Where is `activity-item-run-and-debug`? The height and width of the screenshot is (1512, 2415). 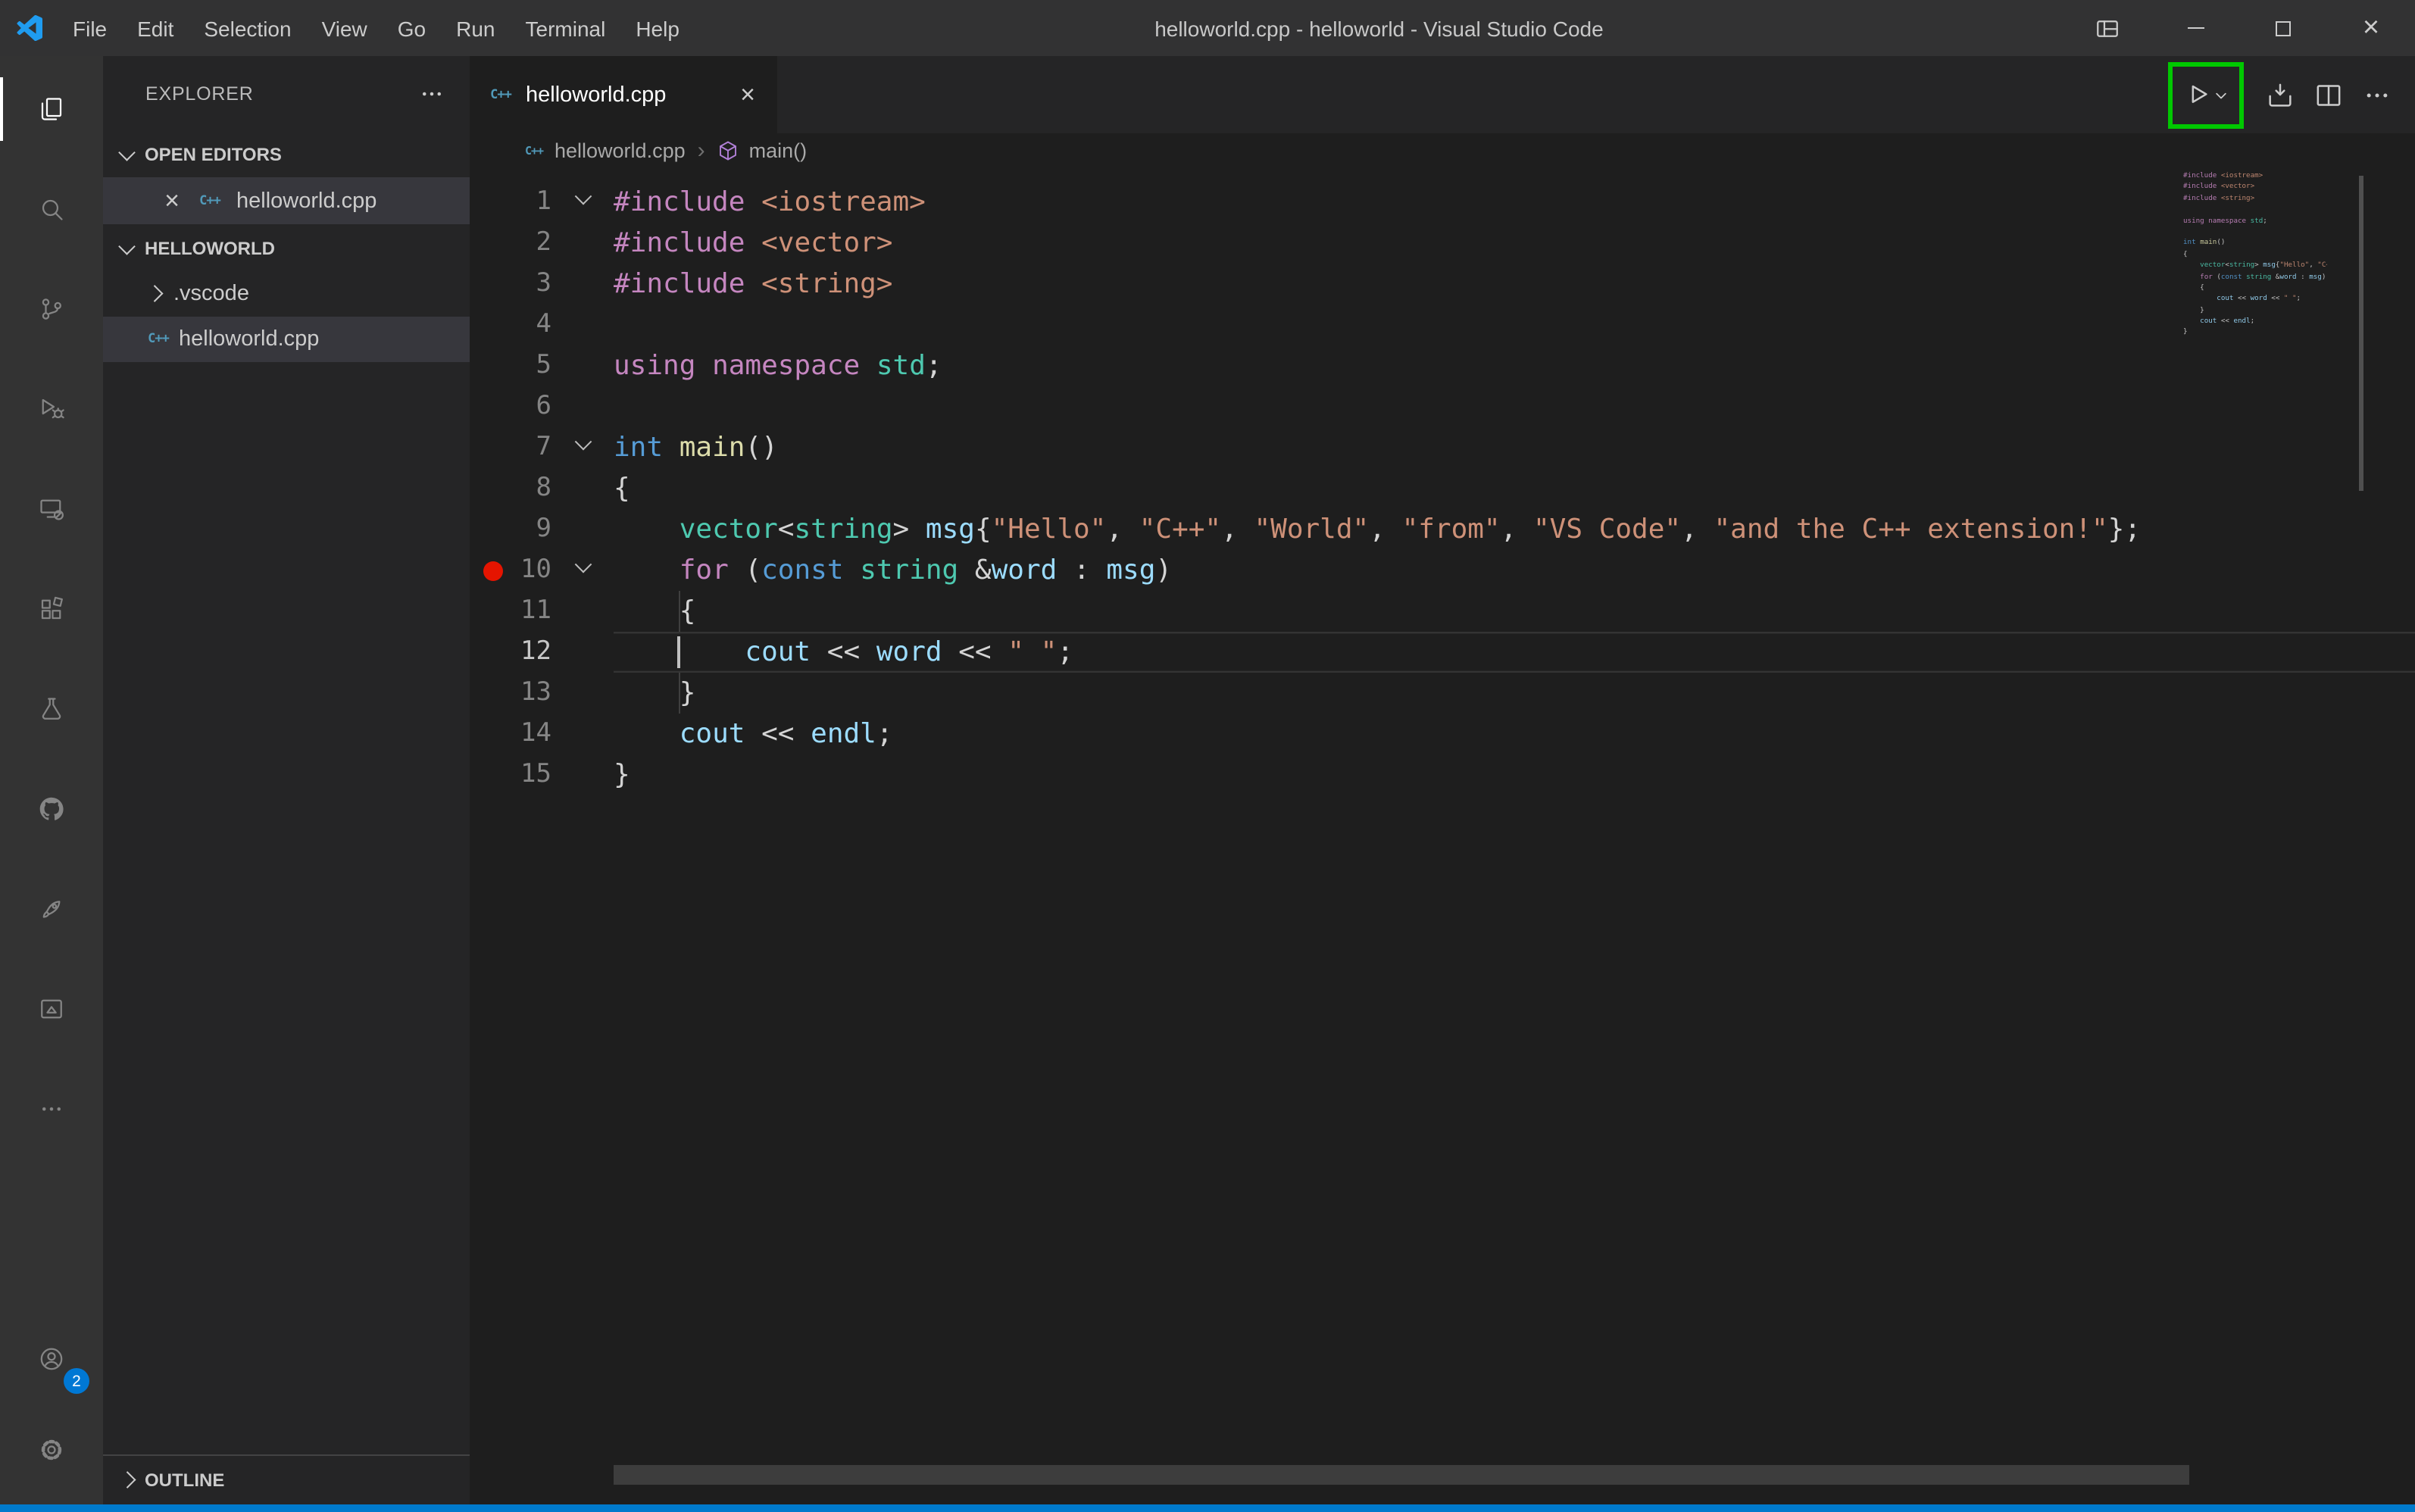 activity-item-run-and-debug is located at coordinates (51, 409).